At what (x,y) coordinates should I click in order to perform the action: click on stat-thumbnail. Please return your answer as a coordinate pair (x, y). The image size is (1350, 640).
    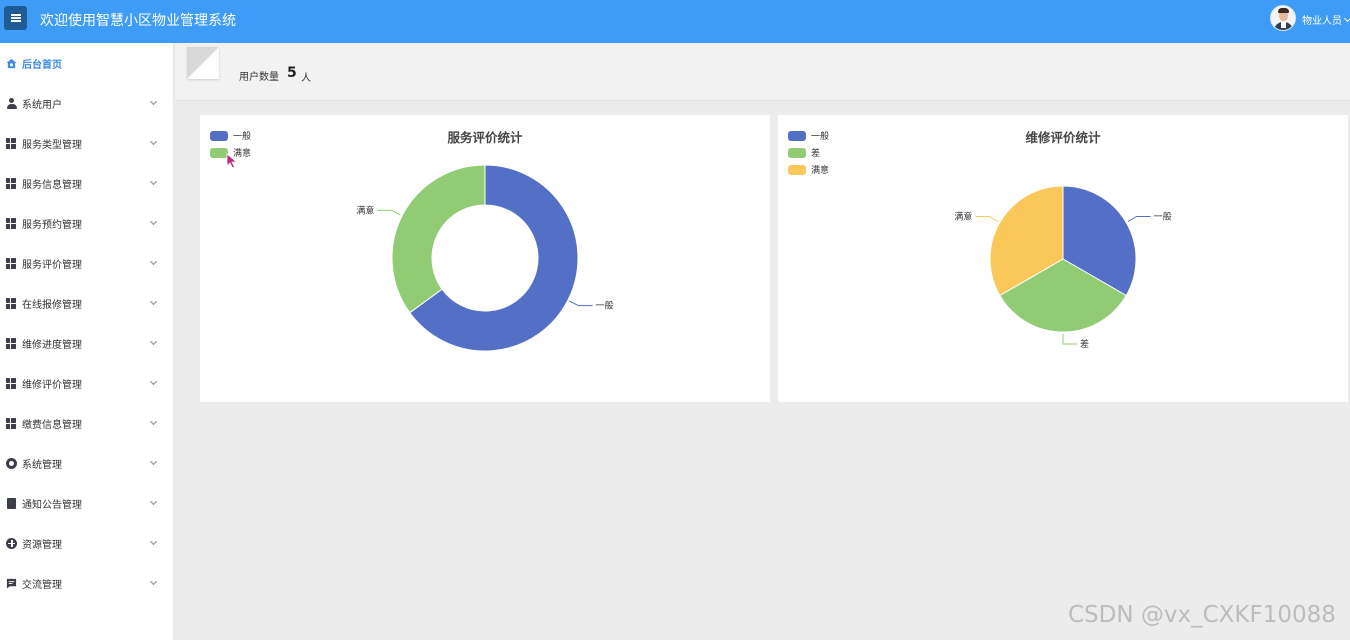
    Looking at the image, I should click on (203, 63).